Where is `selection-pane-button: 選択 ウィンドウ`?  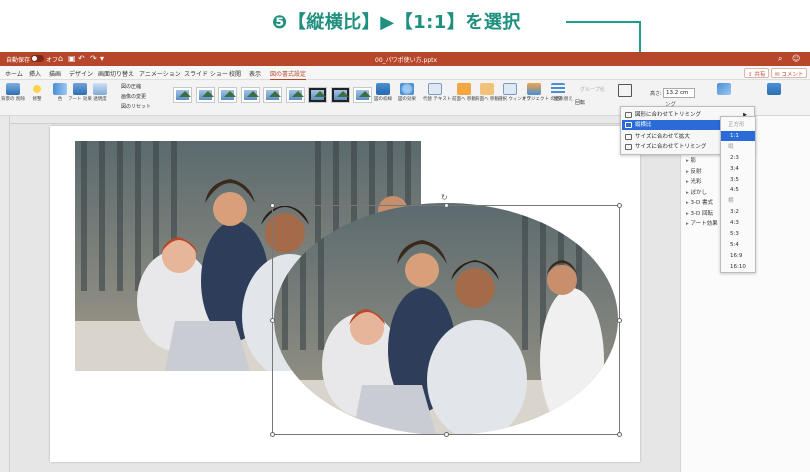
selection-pane-button: 選択 ウィンドウ is located at coordinates (514, 93).